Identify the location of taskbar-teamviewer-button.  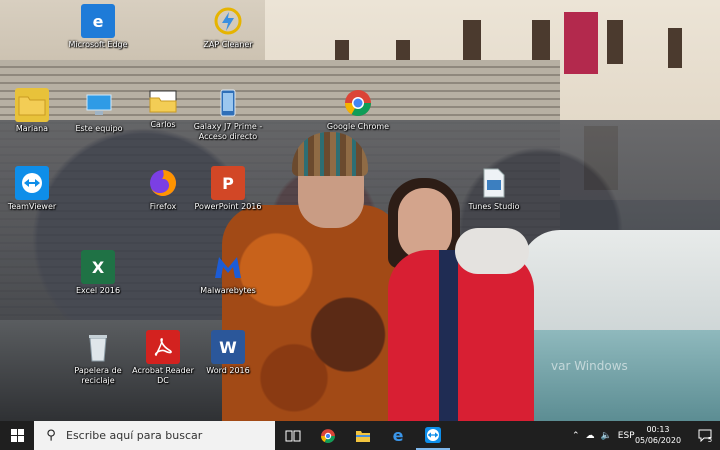
(433, 435).